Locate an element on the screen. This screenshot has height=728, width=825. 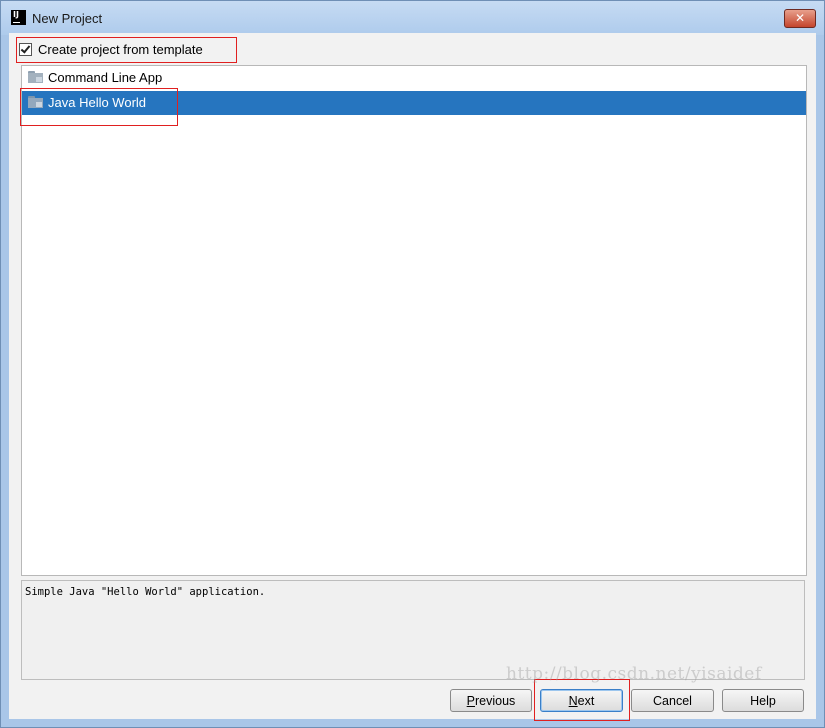
previous-button: Previous is located at coordinates (491, 700).